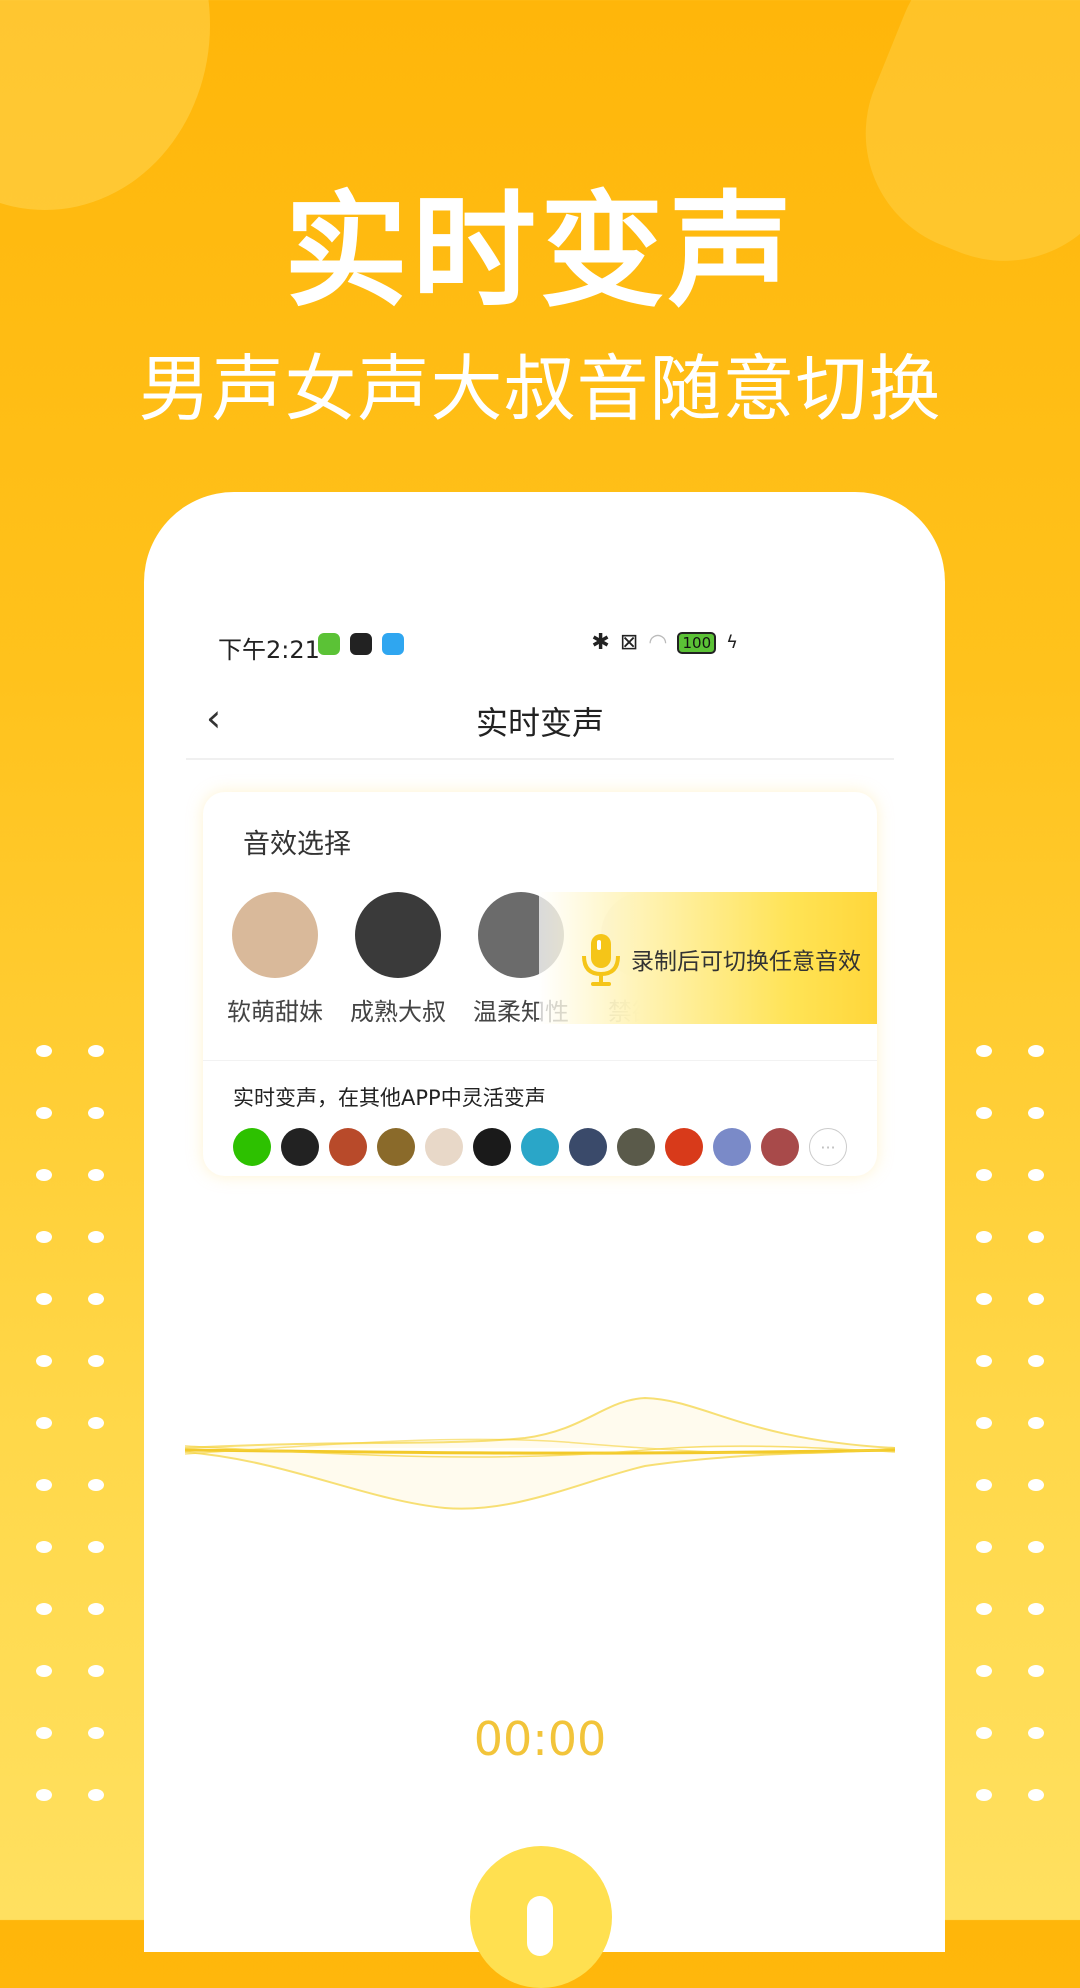 This screenshot has height=1988, width=1080. What do you see at coordinates (732, 642) in the screenshot?
I see `charging-icon: ϟ` at bounding box center [732, 642].